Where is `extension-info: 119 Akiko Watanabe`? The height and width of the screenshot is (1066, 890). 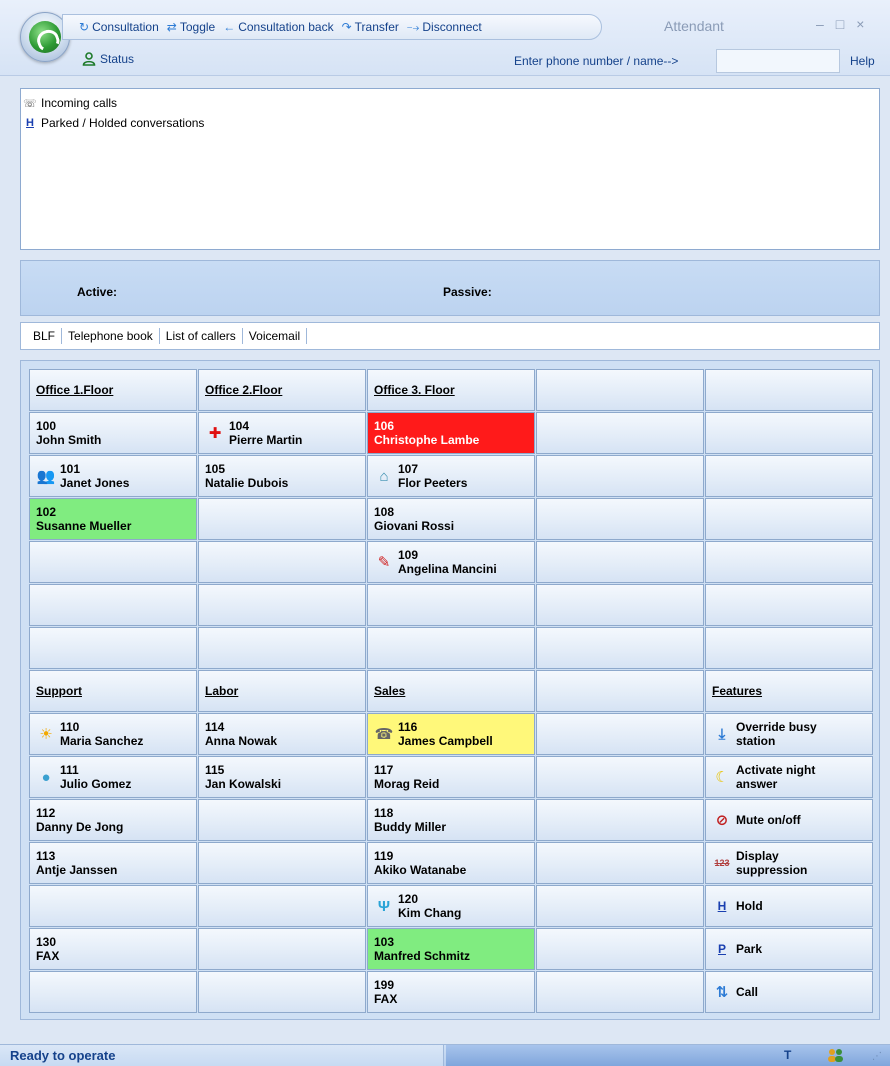
extension-info: 119 Akiko Watanabe is located at coordinates (420, 863).